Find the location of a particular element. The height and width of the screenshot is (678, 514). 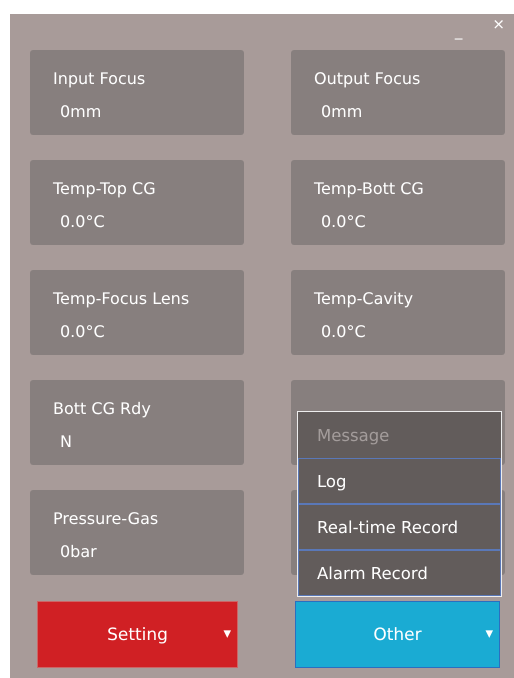

readout-value: 0bar is located at coordinates (78, 551).